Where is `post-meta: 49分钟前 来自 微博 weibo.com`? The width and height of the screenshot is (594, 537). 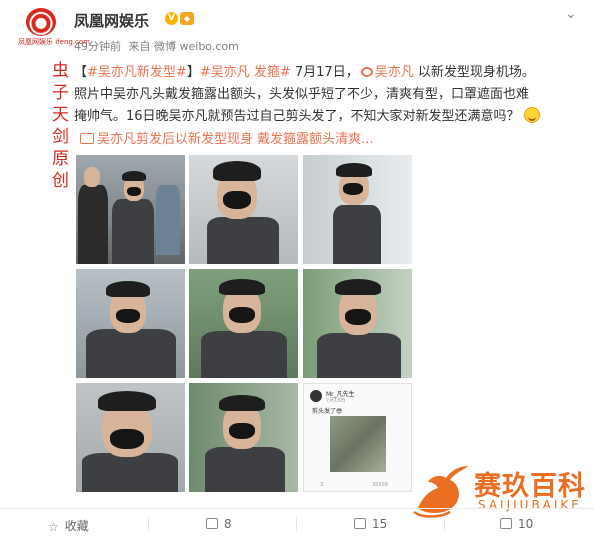 post-meta: 49分钟前 来自 微博 weibo.com is located at coordinates (158, 46).